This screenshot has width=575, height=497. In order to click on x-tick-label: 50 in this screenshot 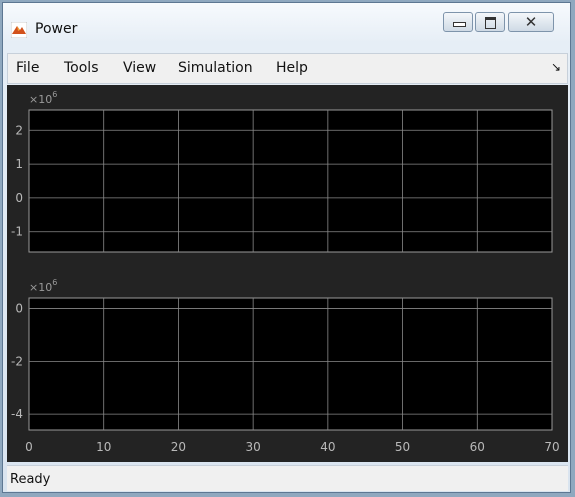, I will do `click(402, 447)`.